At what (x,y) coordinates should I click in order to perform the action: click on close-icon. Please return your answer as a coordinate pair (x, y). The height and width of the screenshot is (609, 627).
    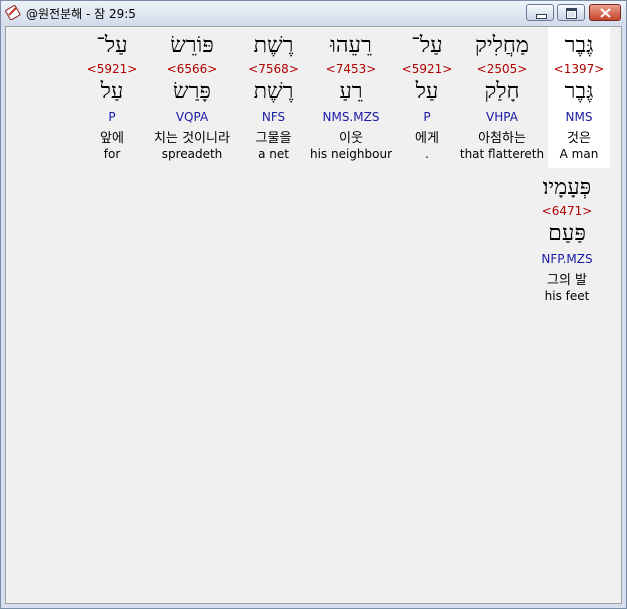
    Looking at the image, I should click on (605, 13).